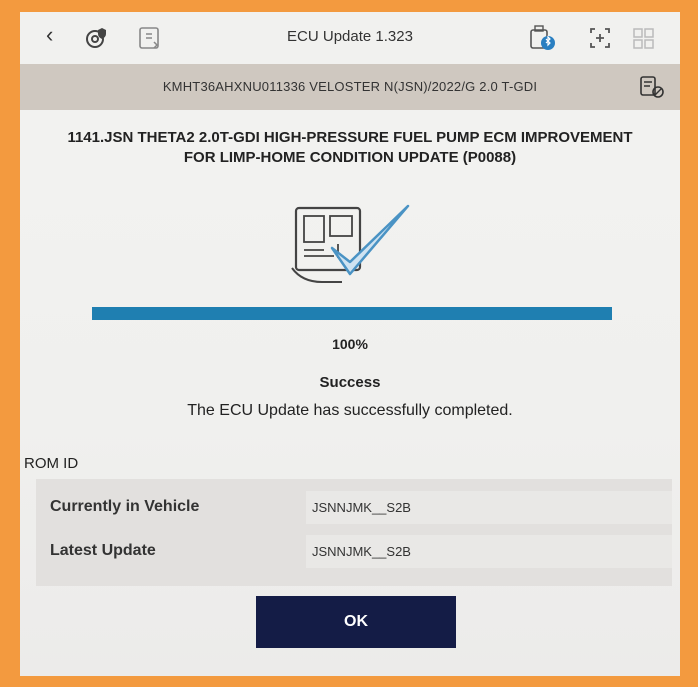  I want to click on window-title: ECU Update 1.323, so click(350, 36).